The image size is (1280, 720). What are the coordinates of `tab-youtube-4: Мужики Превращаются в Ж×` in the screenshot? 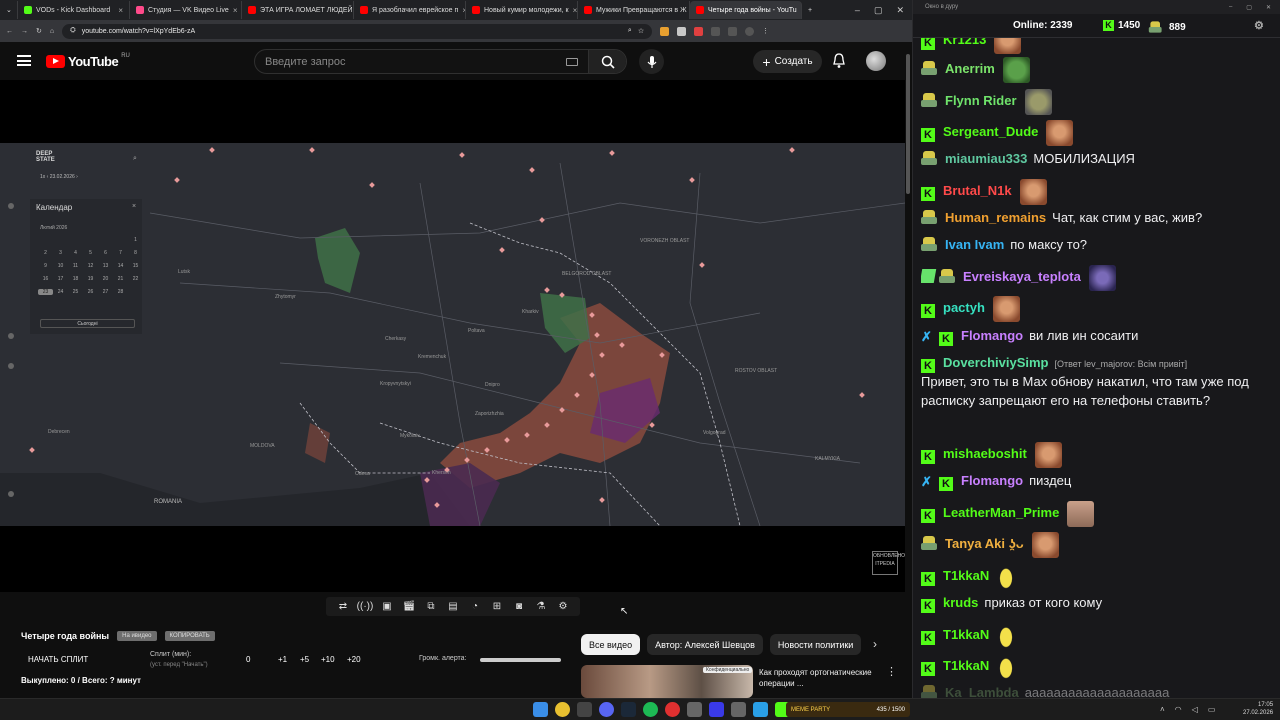 It's located at (634, 10).